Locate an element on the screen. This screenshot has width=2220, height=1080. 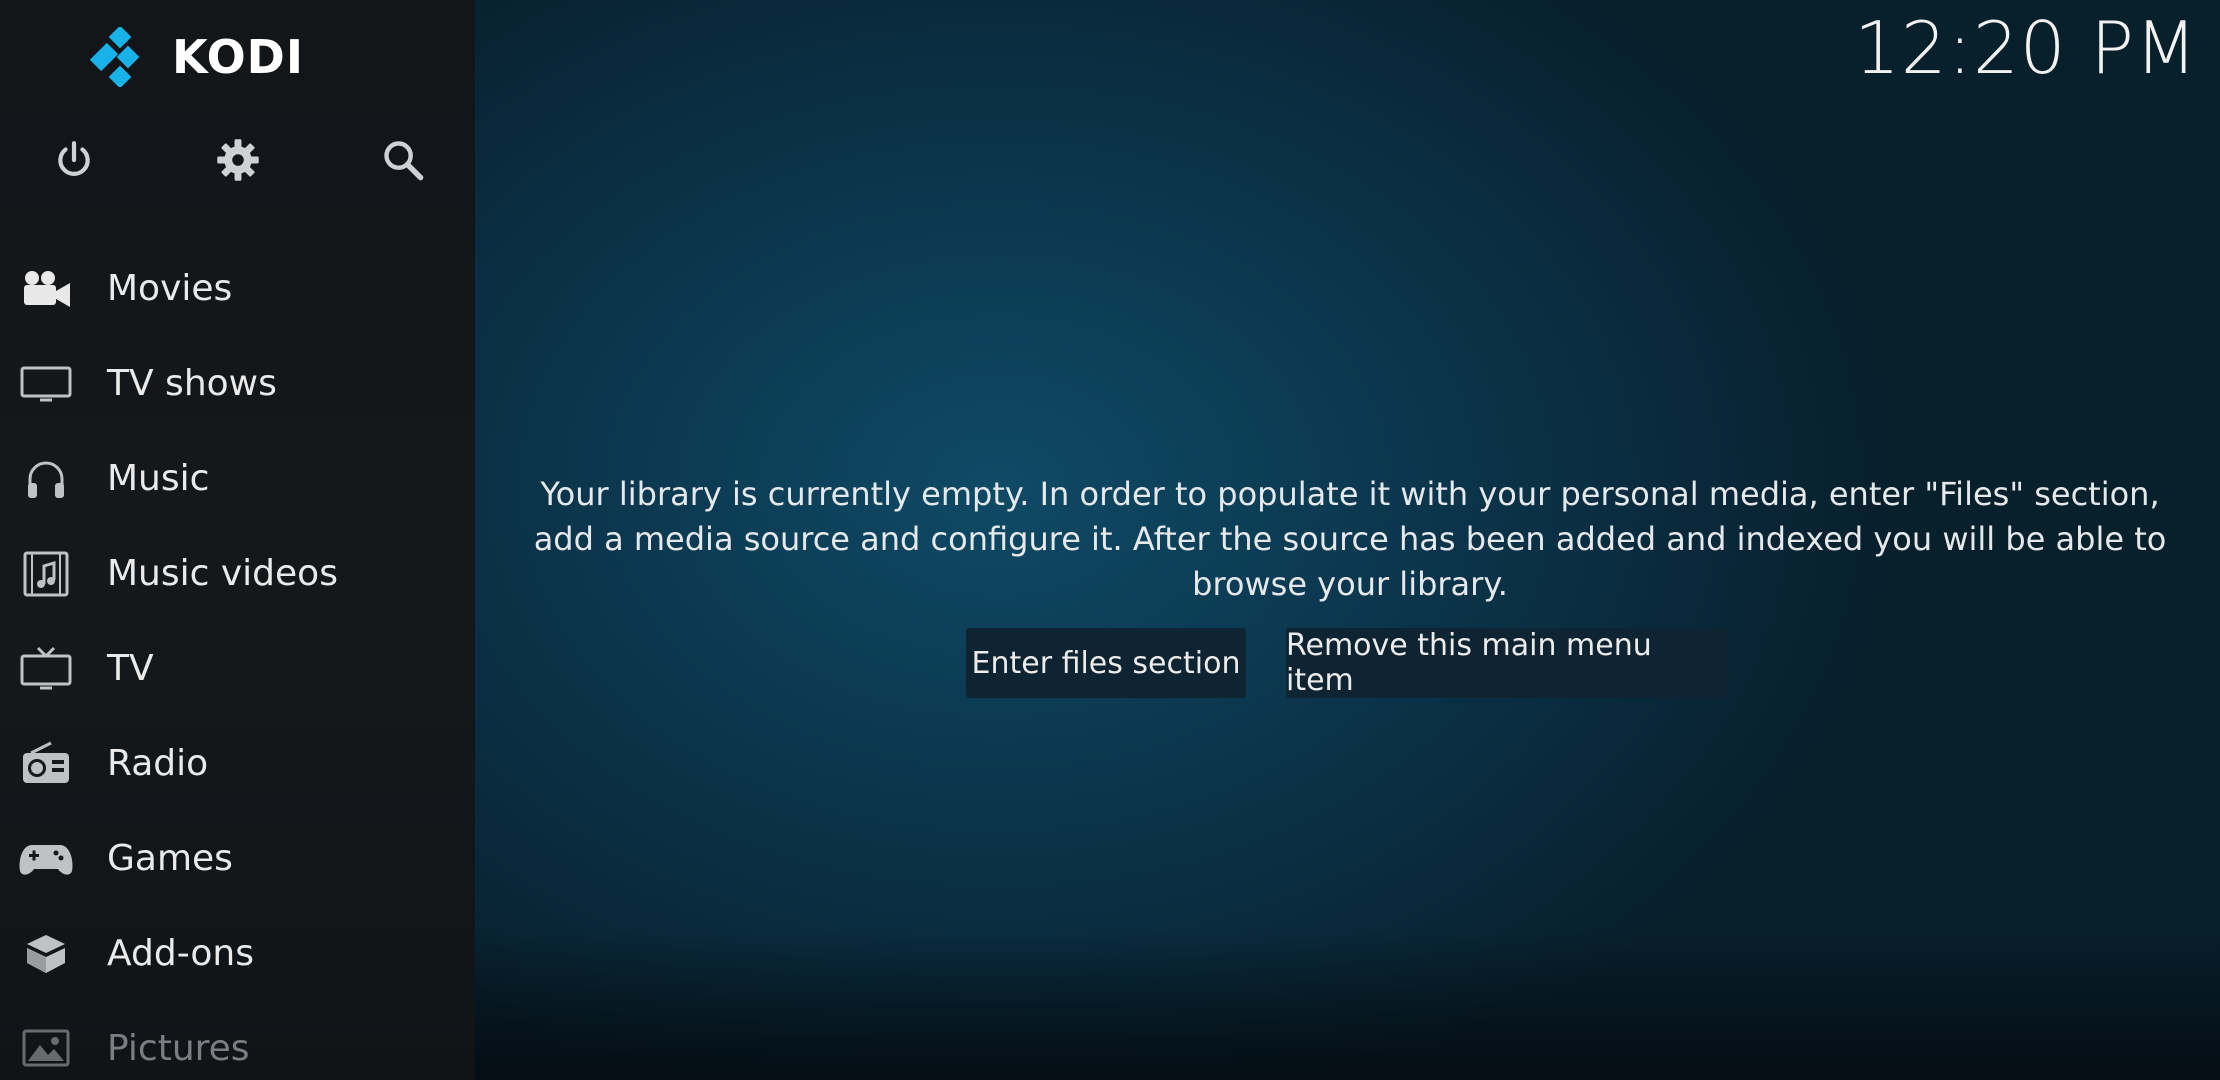
search-icon is located at coordinates (404, 161).